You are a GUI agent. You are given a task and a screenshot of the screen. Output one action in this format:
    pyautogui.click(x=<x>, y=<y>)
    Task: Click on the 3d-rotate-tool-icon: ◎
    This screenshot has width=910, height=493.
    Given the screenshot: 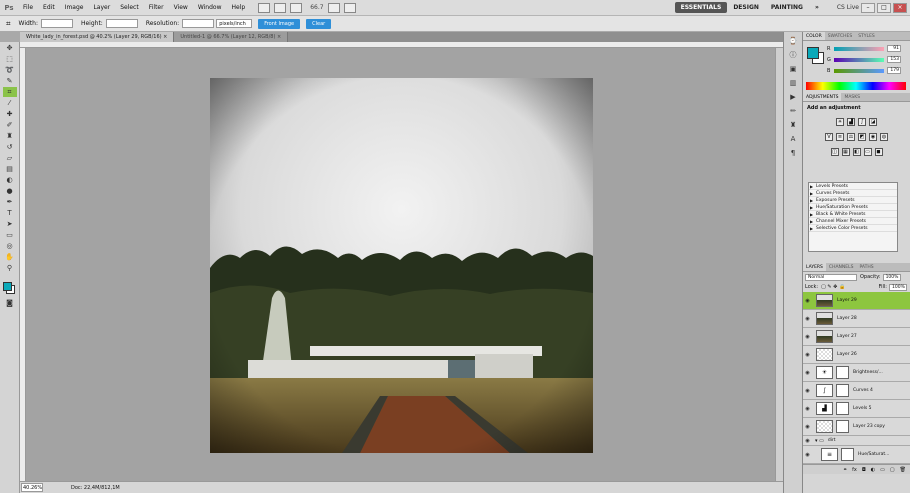 What is the action you would take?
    pyautogui.click(x=10, y=246)
    